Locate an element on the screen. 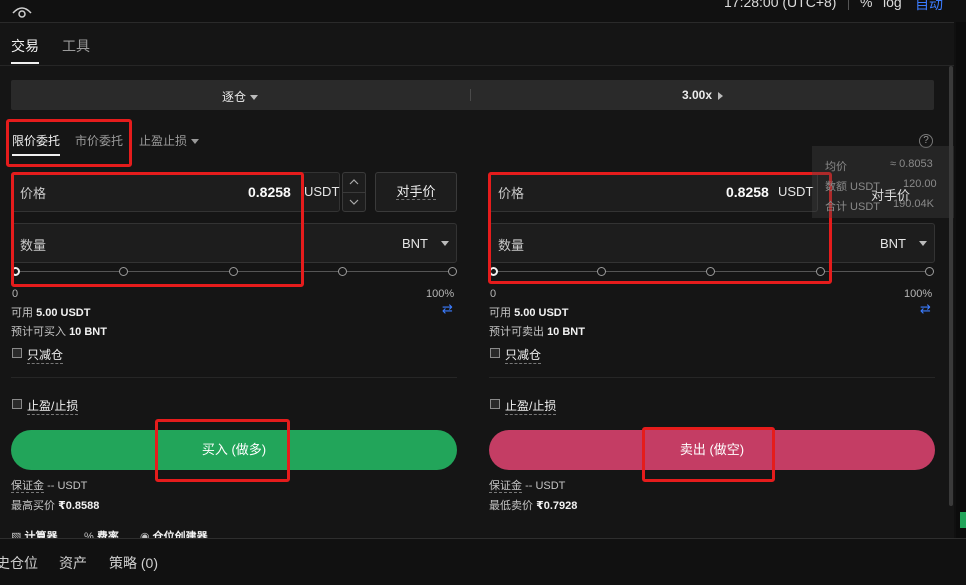 The width and height of the screenshot is (966, 585). sell-tpsl-checkbox is located at coordinates (495, 404).